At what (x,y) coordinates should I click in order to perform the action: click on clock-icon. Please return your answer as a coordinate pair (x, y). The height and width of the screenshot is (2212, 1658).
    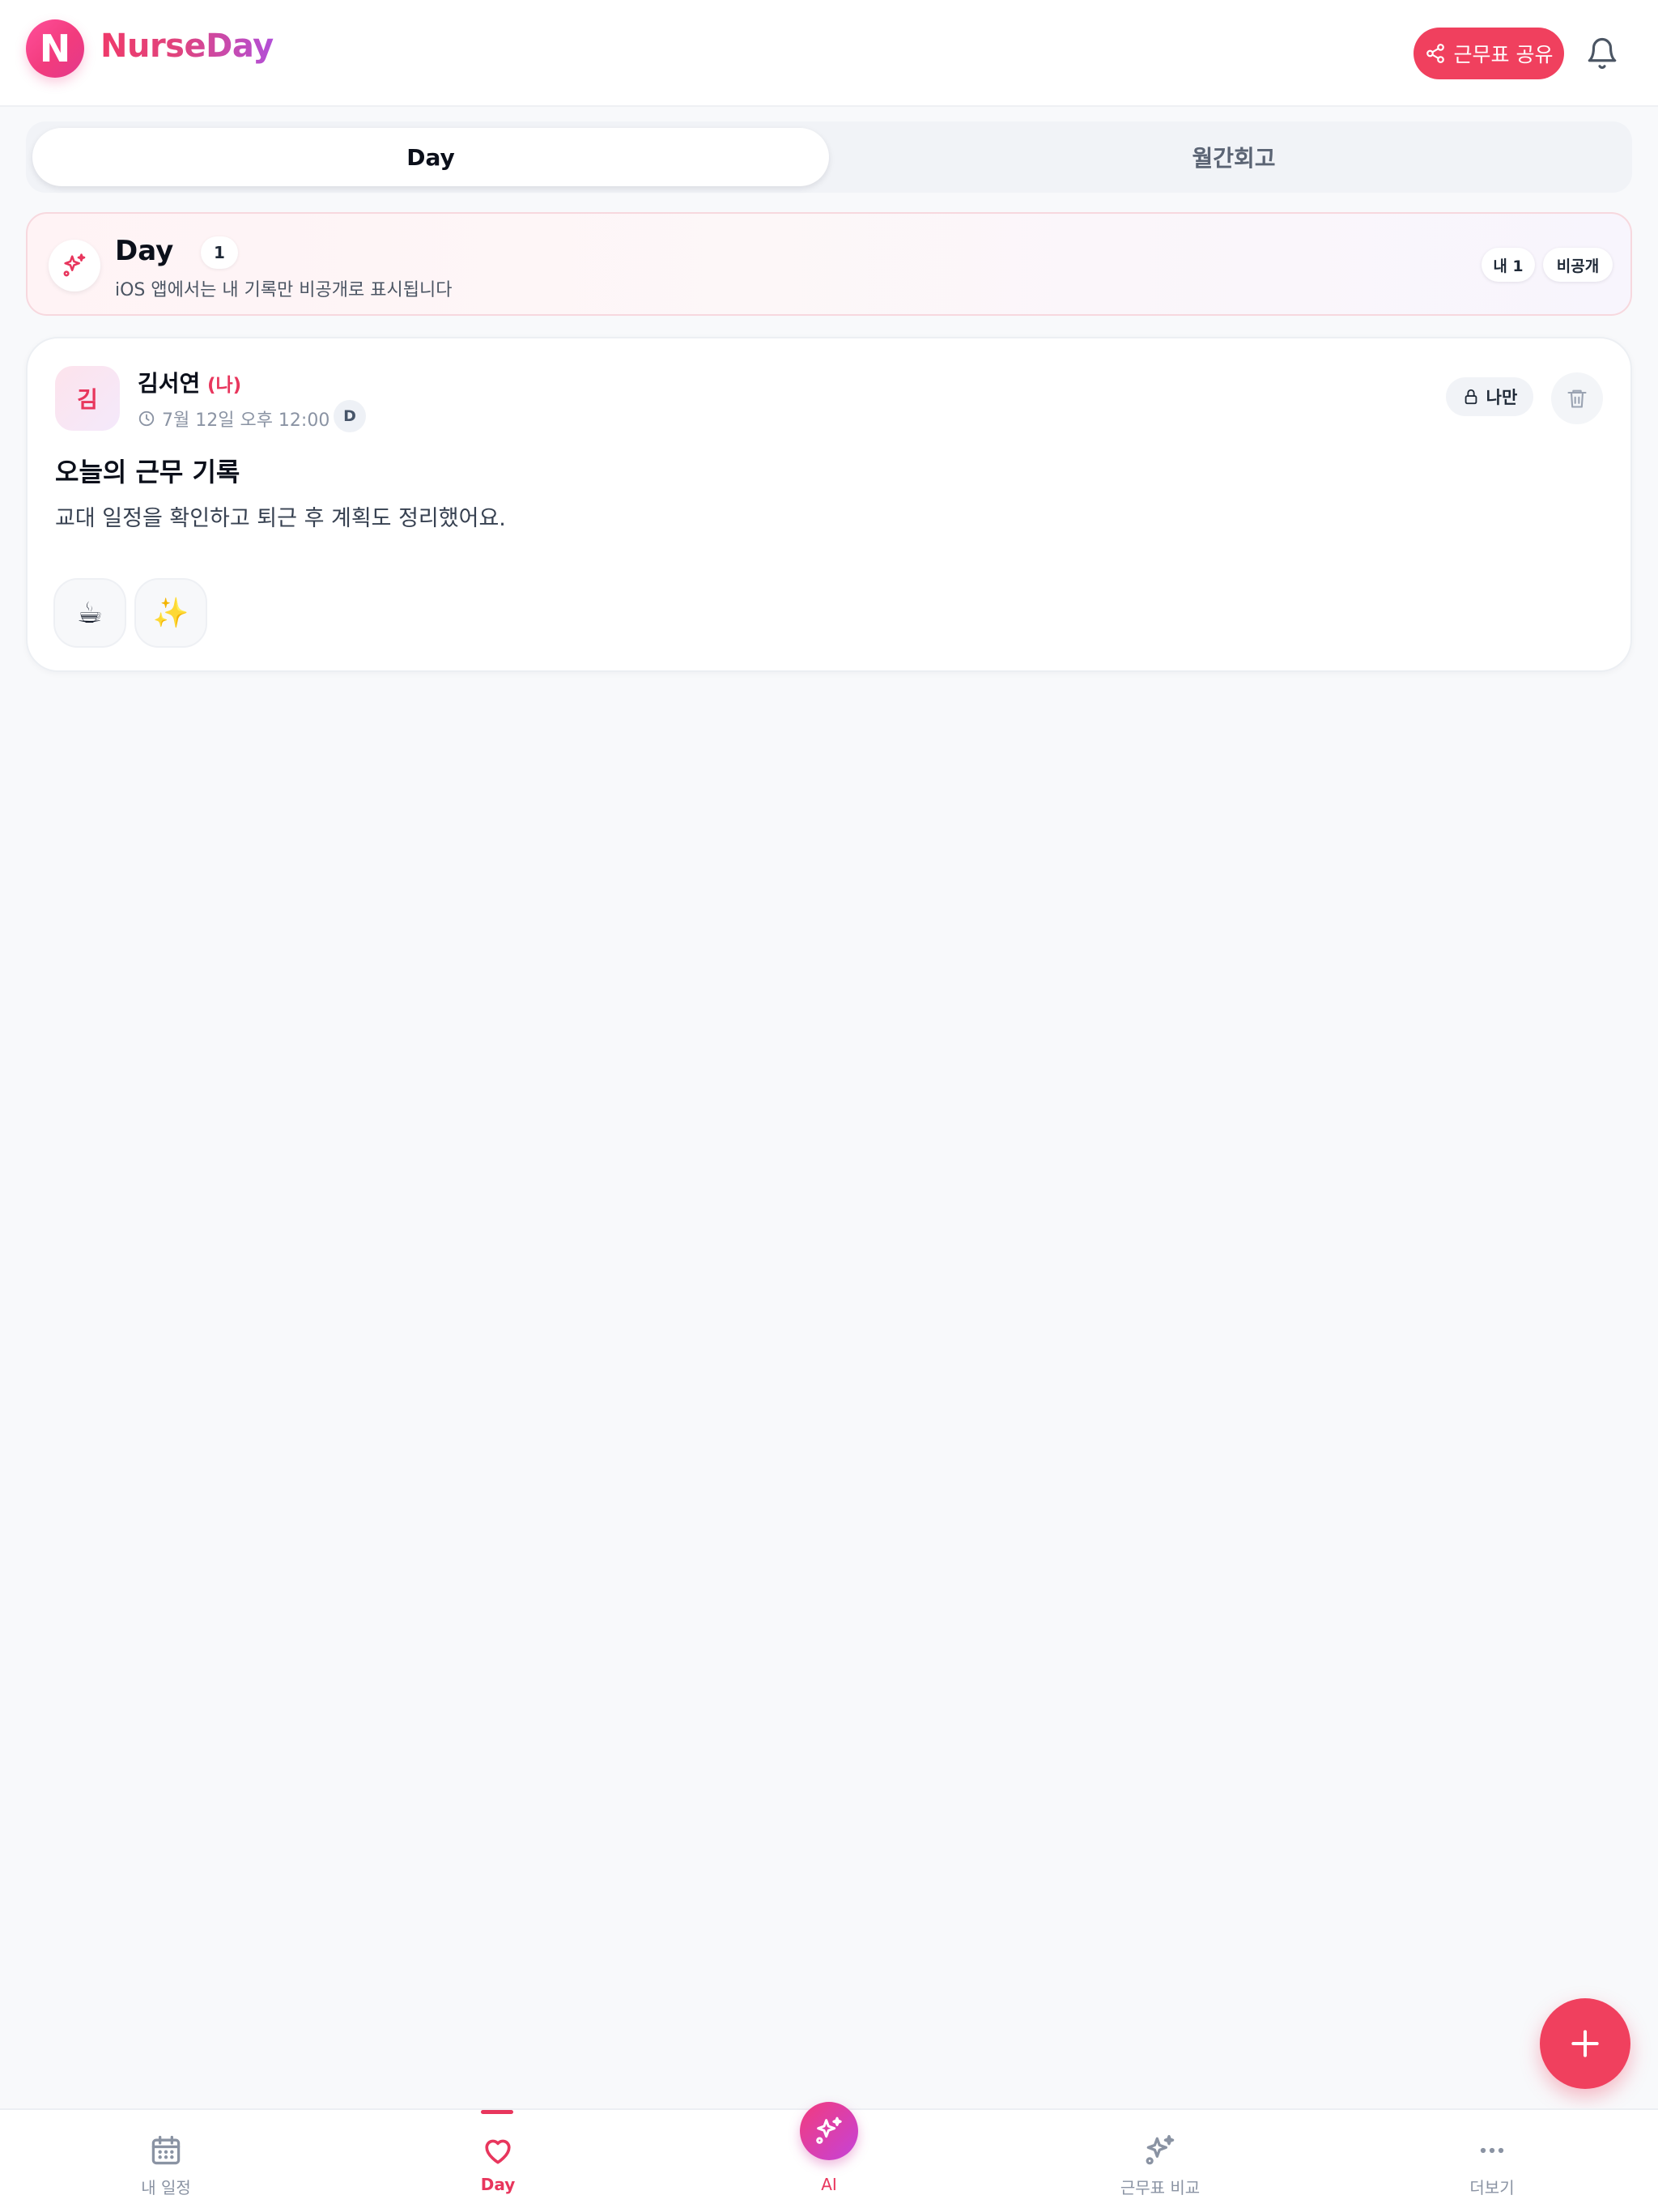
    Looking at the image, I should click on (146, 418).